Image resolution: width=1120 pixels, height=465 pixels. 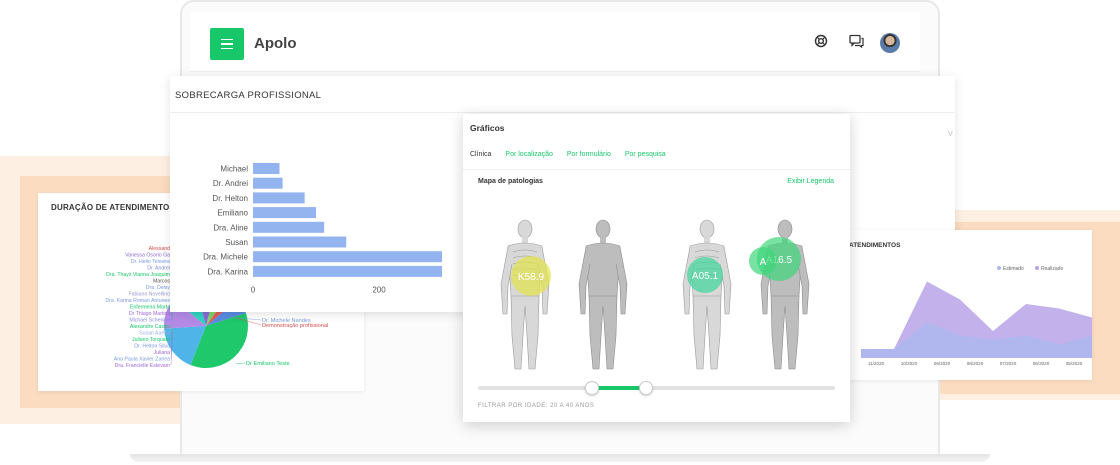 I want to click on x-tick-label: 10/2020, so click(x=909, y=363).